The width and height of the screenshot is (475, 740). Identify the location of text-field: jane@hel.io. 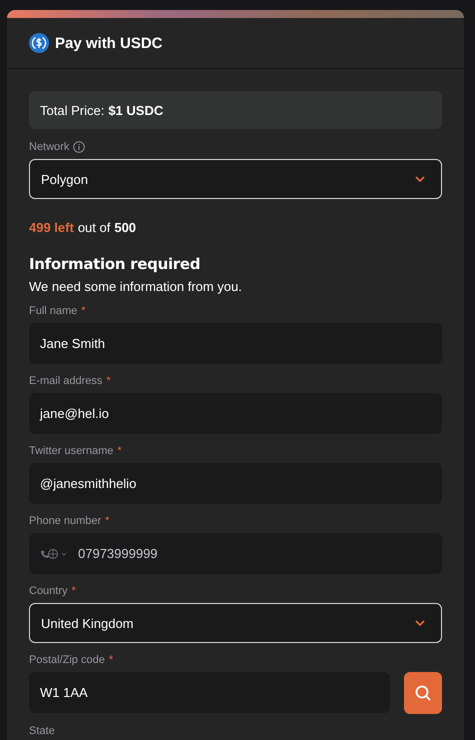
(235, 413).